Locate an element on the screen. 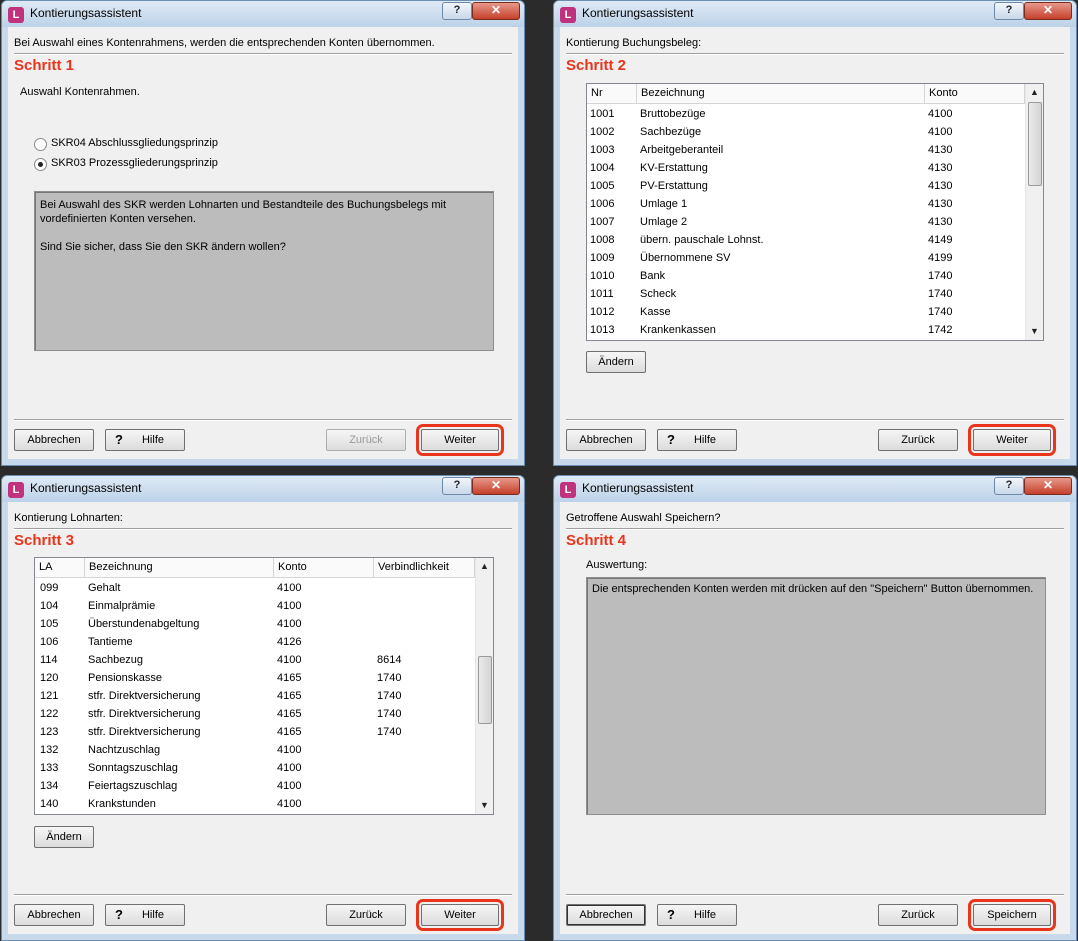 This screenshot has width=1078, height=941. table-row: 121 stfr. Direktversicherung 4165 1740 is located at coordinates (255, 696).